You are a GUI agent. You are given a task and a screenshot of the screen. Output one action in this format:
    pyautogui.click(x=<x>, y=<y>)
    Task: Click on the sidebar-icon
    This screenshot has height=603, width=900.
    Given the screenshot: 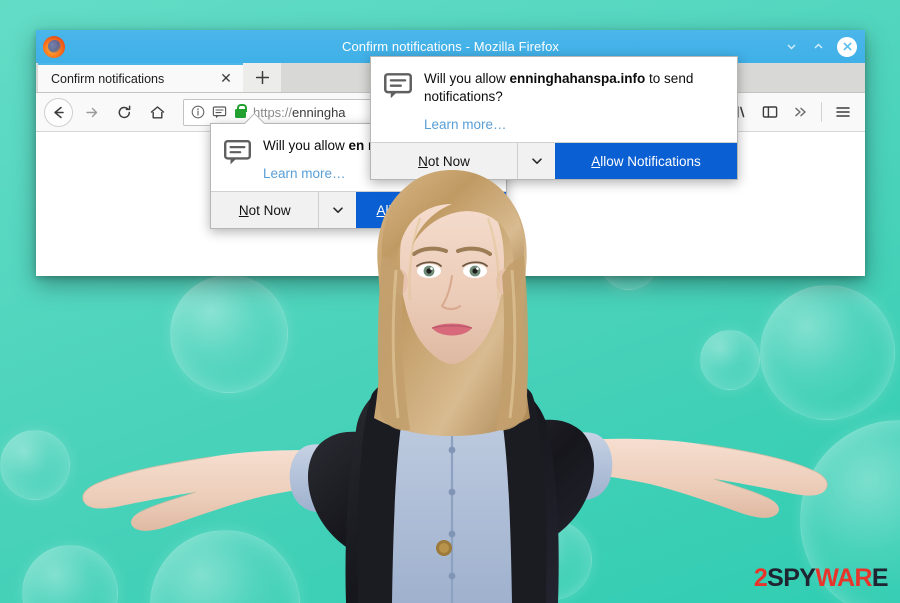 What is the action you would take?
    pyautogui.click(x=769, y=112)
    